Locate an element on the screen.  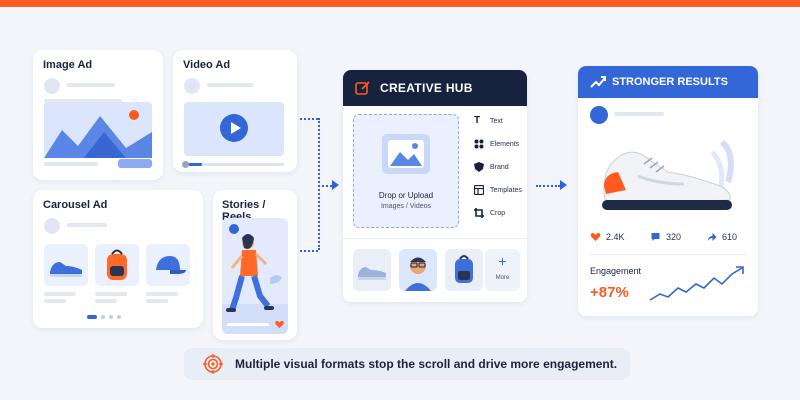
carousel-ad-card: Carousel Ad is located at coordinates (118, 259).